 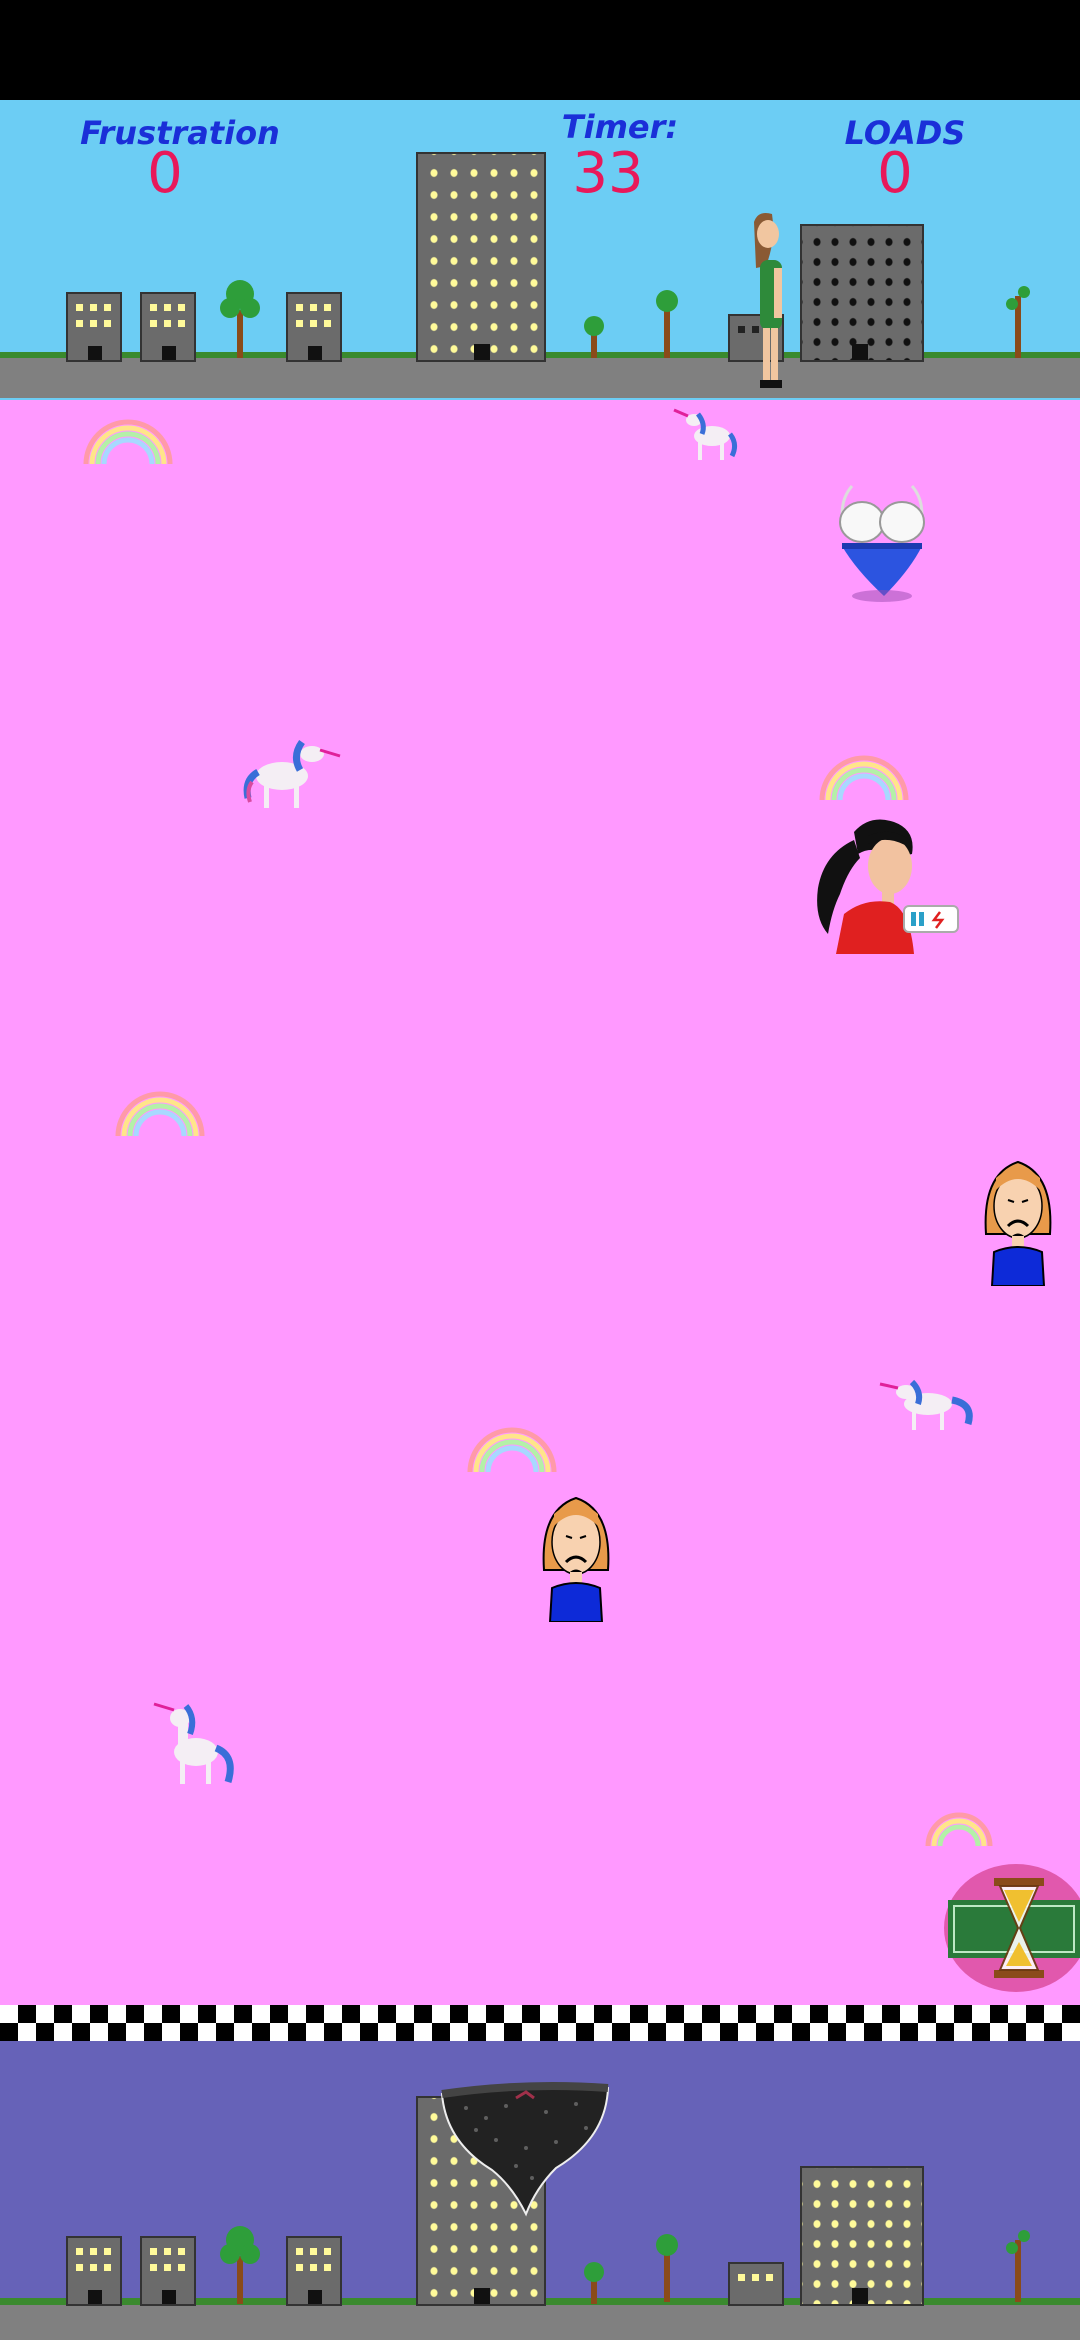 I want to click on frustration-value: 0, so click(x=165, y=173).